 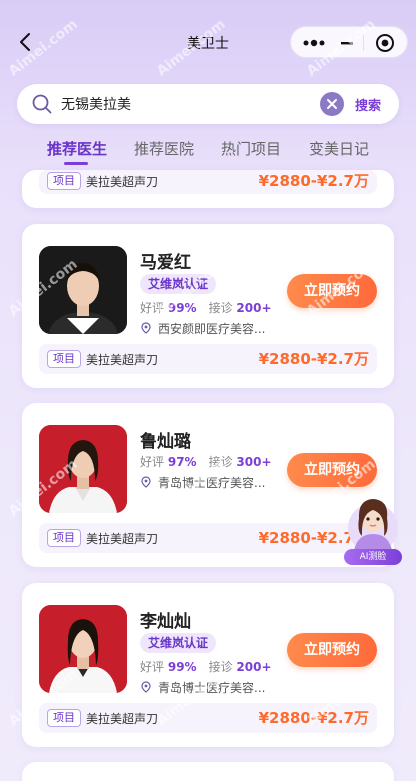 What do you see at coordinates (363, 43) in the screenshot?
I see `capsule-divider` at bounding box center [363, 43].